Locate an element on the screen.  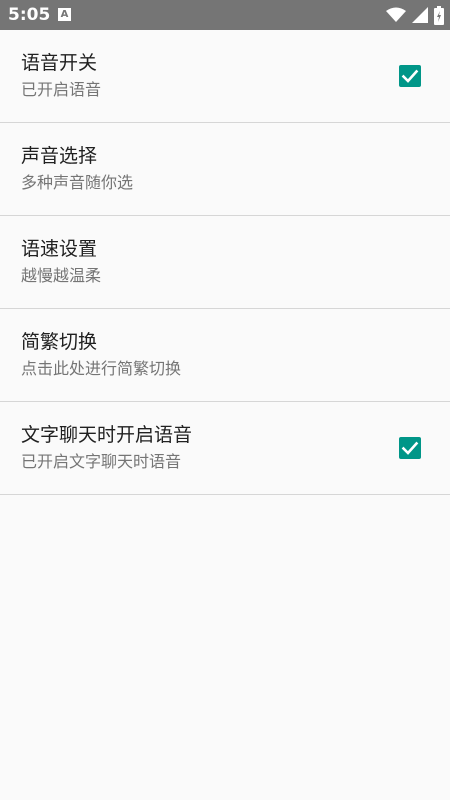
setting-summary: 已开启语音 is located at coordinates (61, 89).